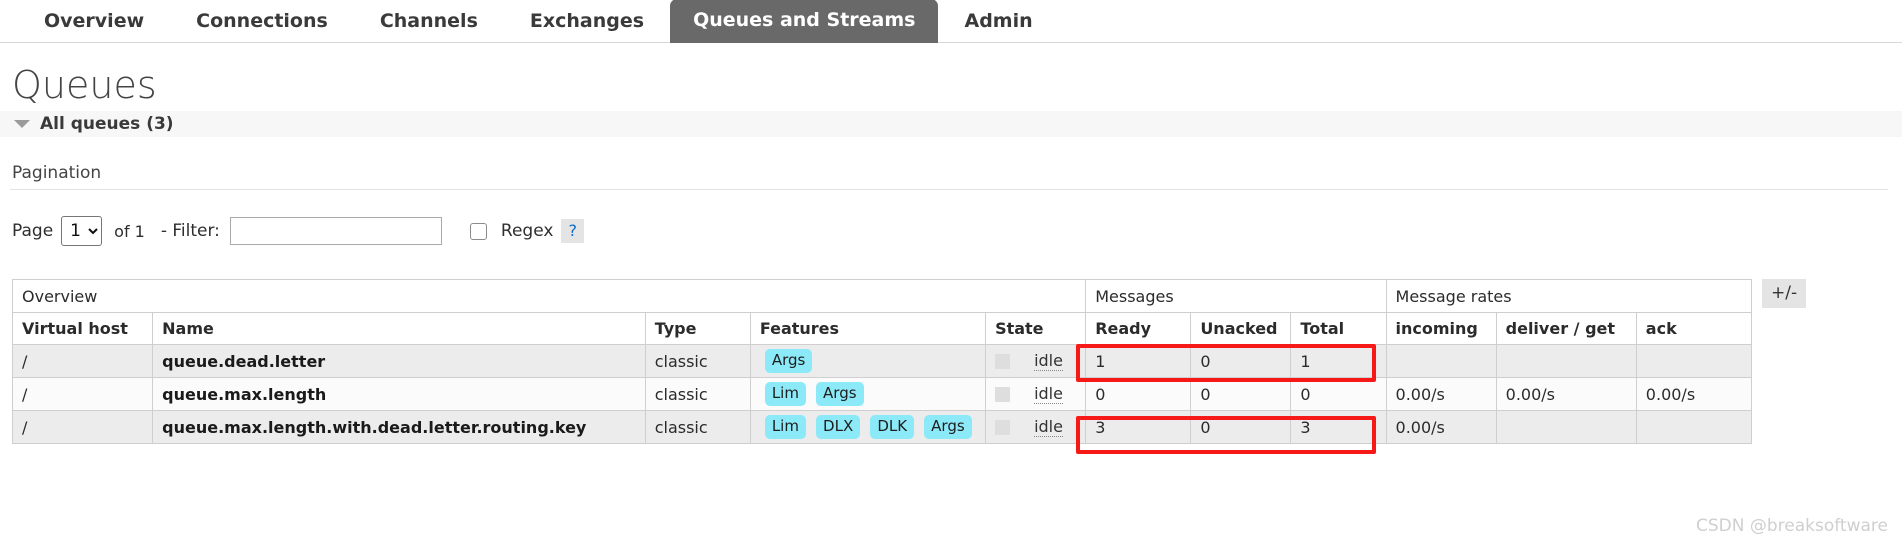  What do you see at coordinates (1566, 328) in the screenshot?
I see `column-header-deliver-get: deliver / get` at bounding box center [1566, 328].